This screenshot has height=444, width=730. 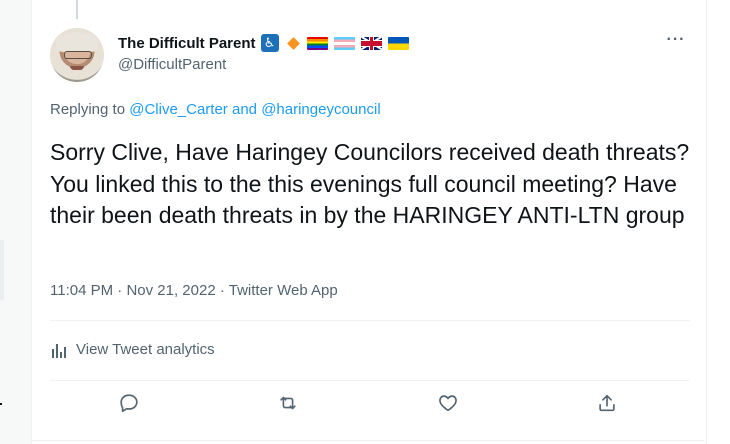 I want to click on avatar-mouth, so click(x=77, y=68).